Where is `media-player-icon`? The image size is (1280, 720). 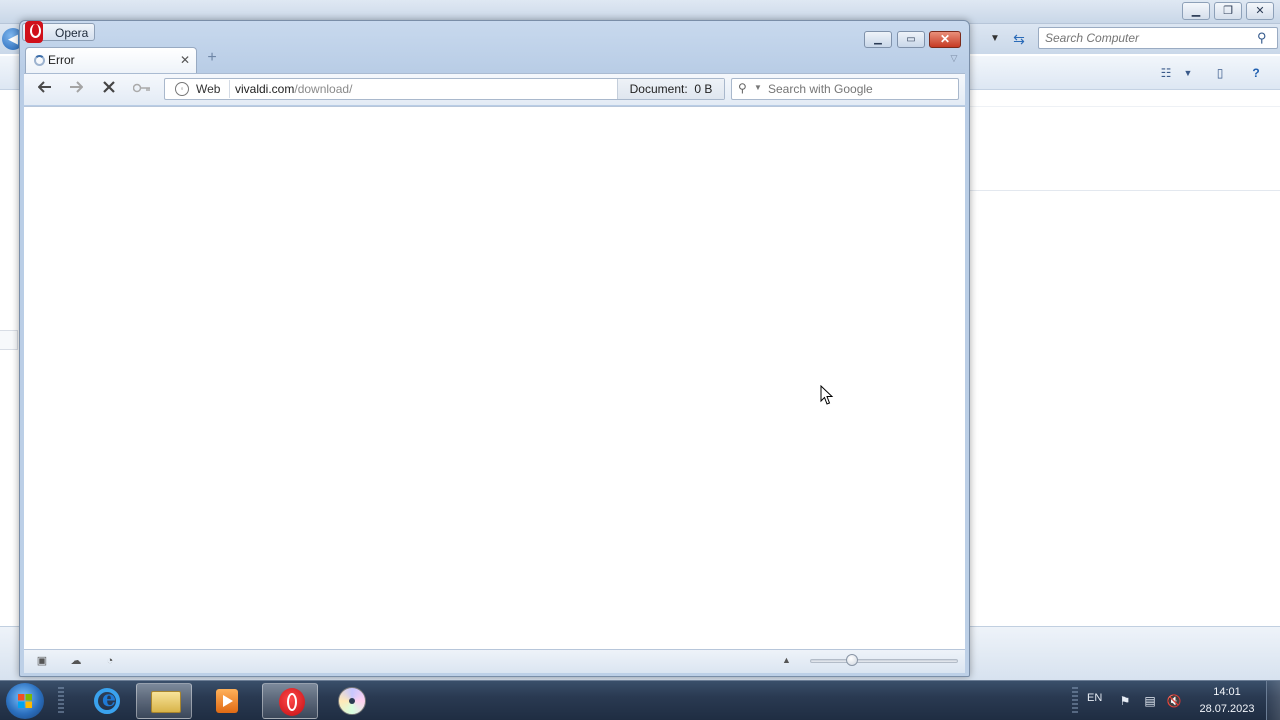
media-player-icon is located at coordinates (227, 701).